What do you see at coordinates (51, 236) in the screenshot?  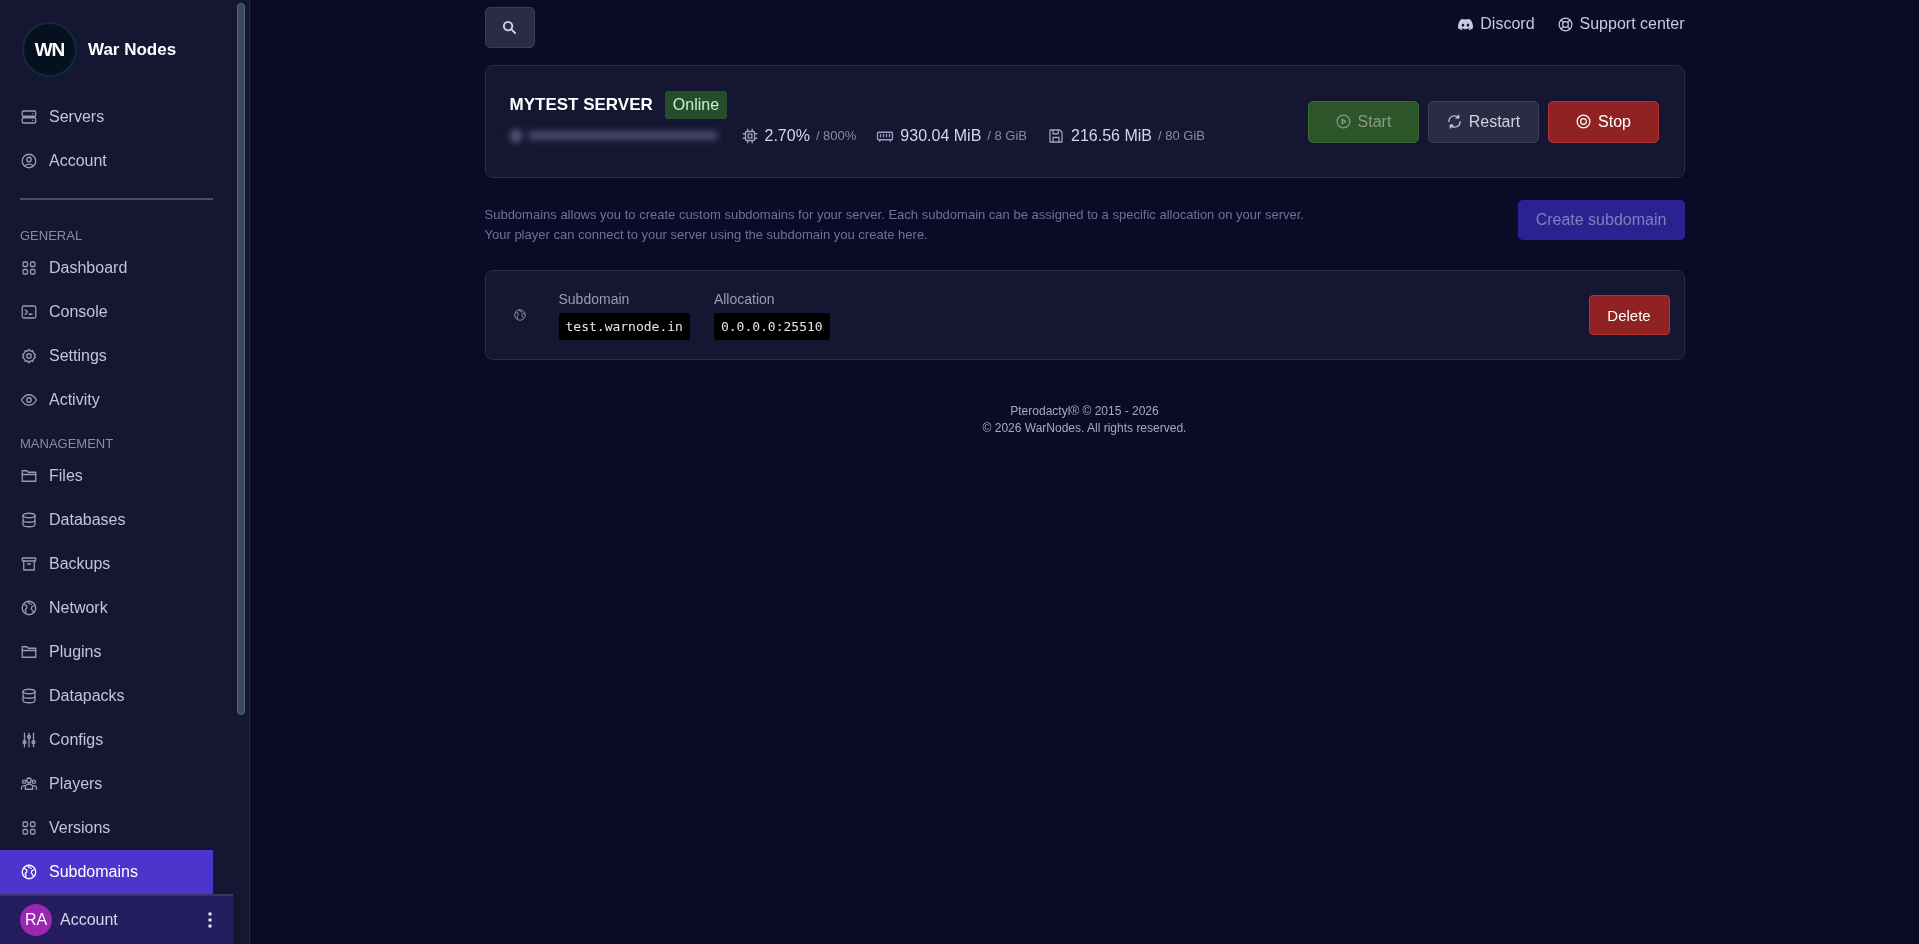 I see `section-heading: GENERAL` at bounding box center [51, 236].